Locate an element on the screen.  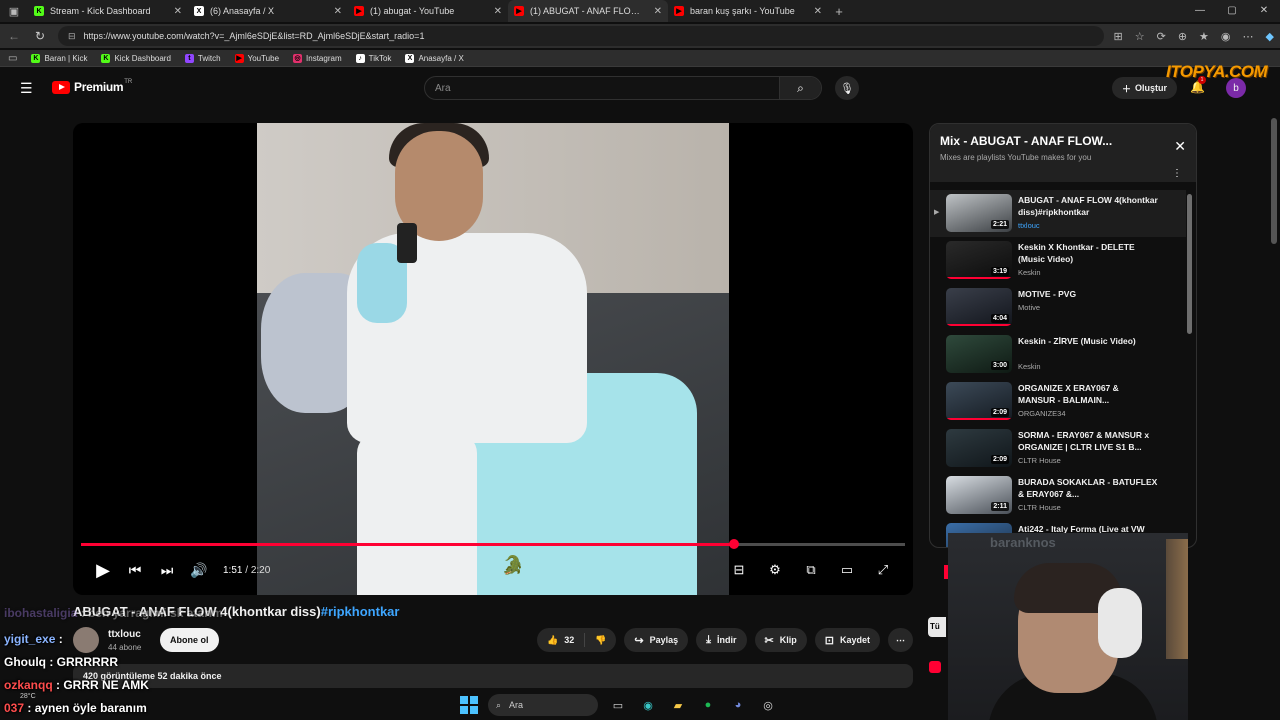
channel-avatar is located at coordinates (86, 640).